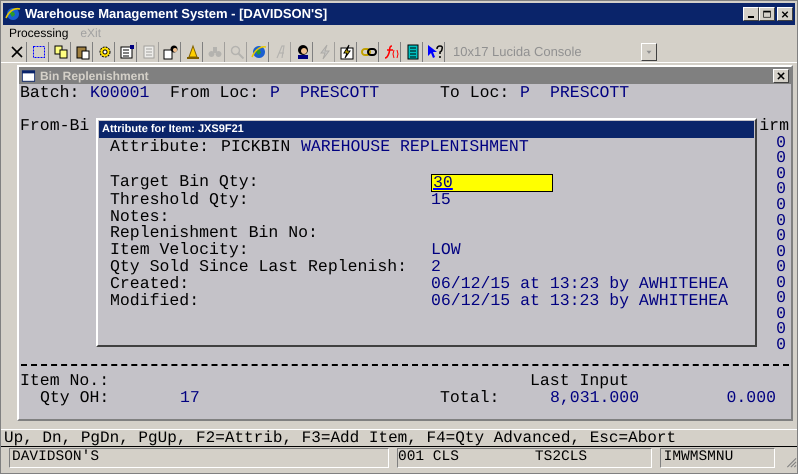  I want to click on total-label: Total:, so click(470, 398).